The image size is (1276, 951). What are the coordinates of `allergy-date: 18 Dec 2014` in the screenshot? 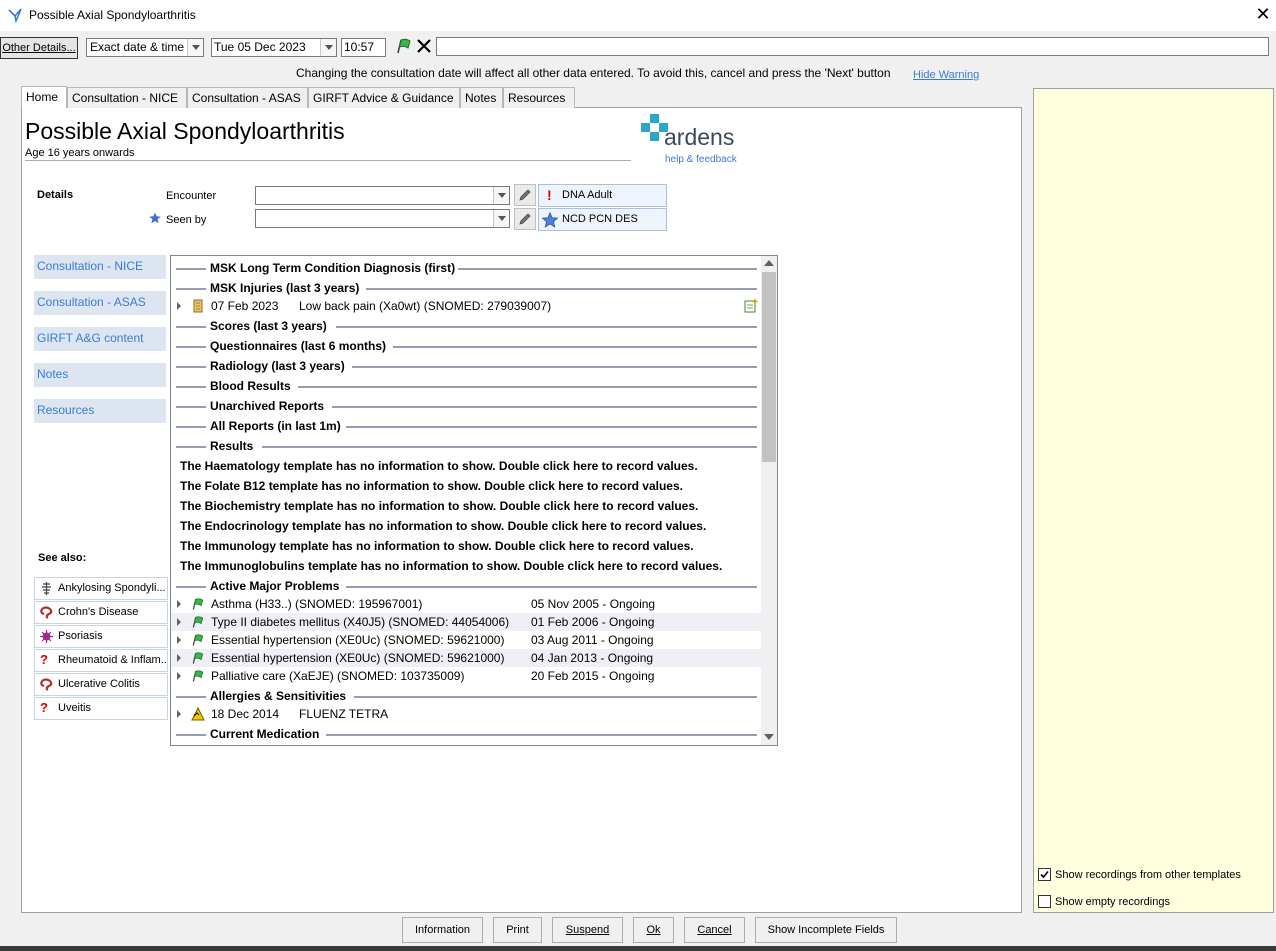 It's located at (245, 714).